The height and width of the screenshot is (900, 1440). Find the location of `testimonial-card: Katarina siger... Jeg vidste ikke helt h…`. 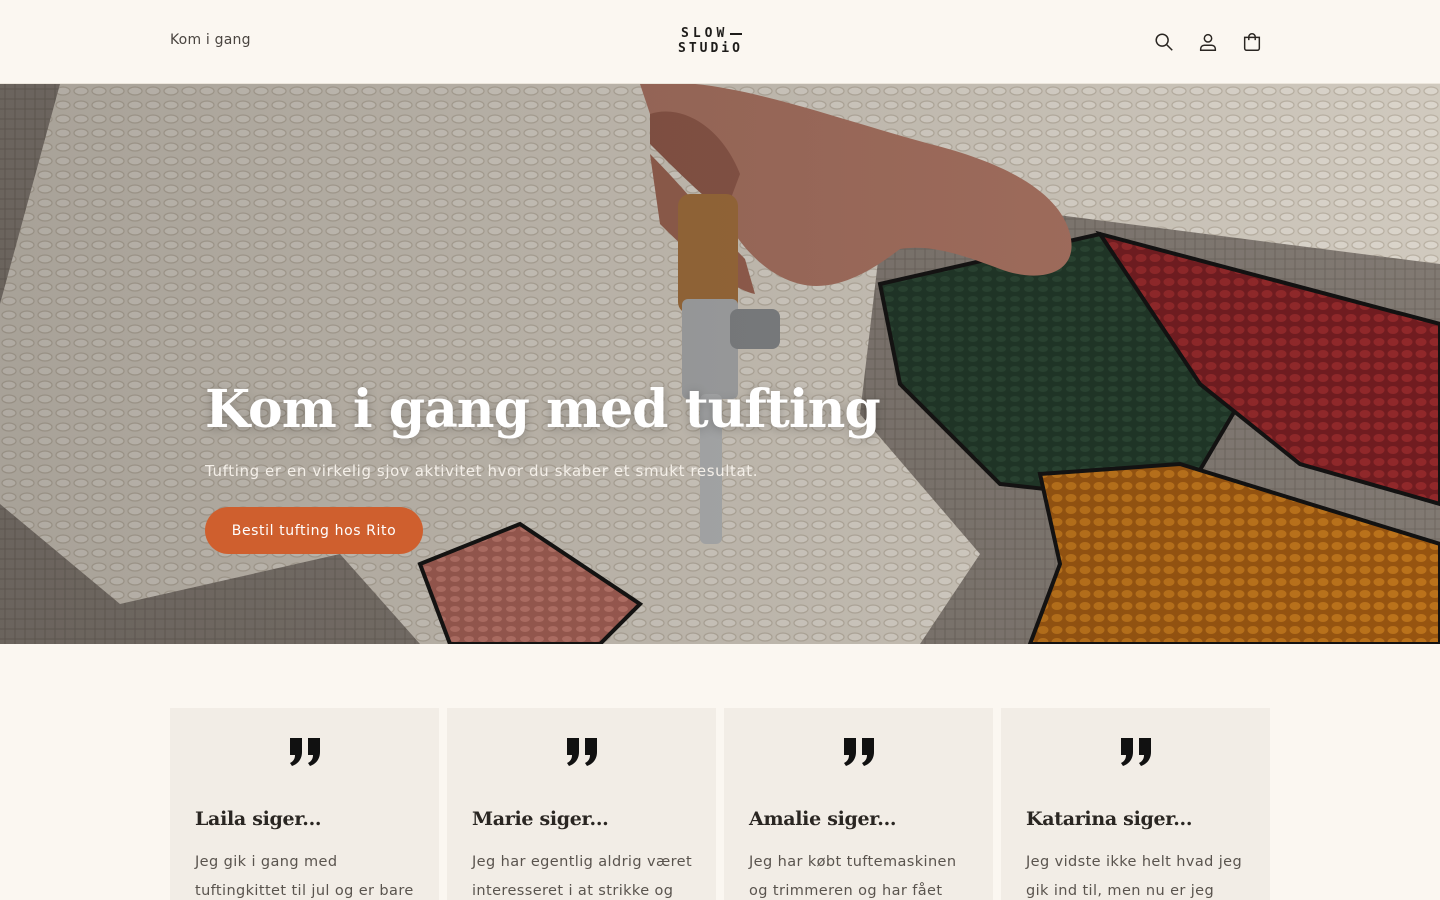

testimonial-card: Katarina siger... Jeg vidste ikke helt h… is located at coordinates (1135, 804).